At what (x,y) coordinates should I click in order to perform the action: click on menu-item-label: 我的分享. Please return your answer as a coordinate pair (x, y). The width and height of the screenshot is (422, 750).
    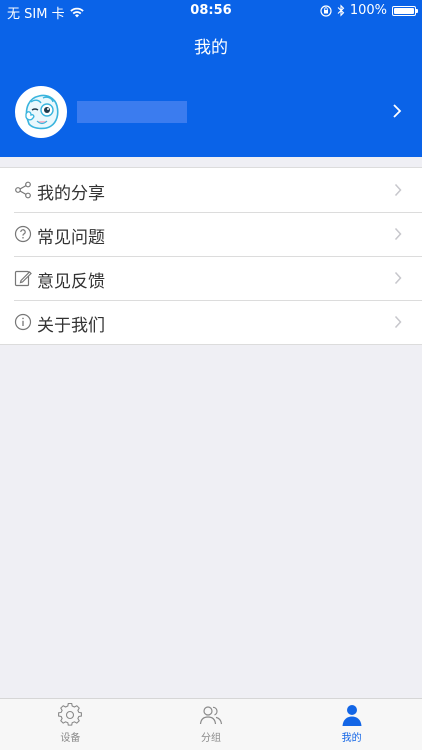
    Looking at the image, I should click on (71, 194).